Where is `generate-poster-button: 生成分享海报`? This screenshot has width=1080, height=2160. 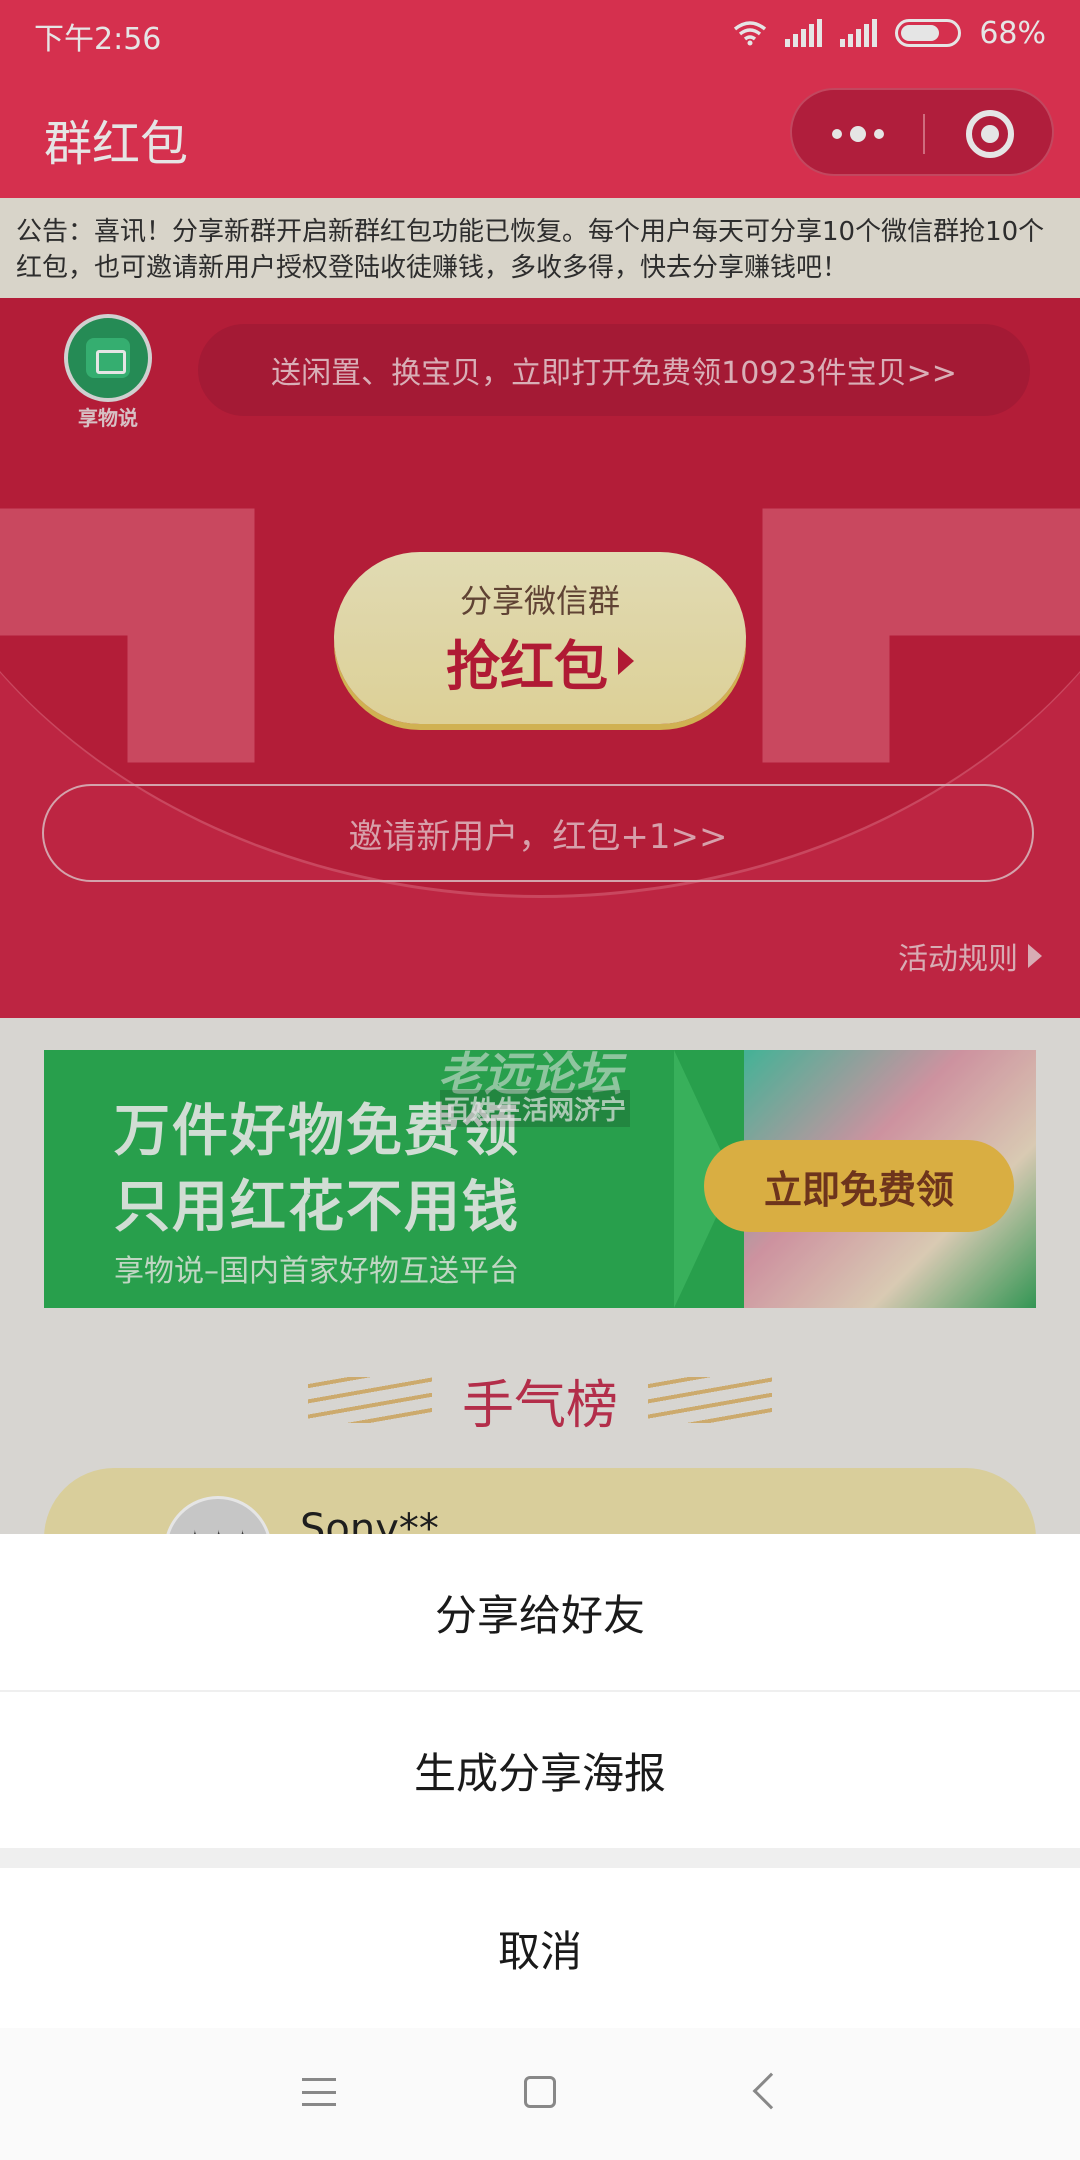 generate-poster-button: 生成分享海报 is located at coordinates (540, 1770).